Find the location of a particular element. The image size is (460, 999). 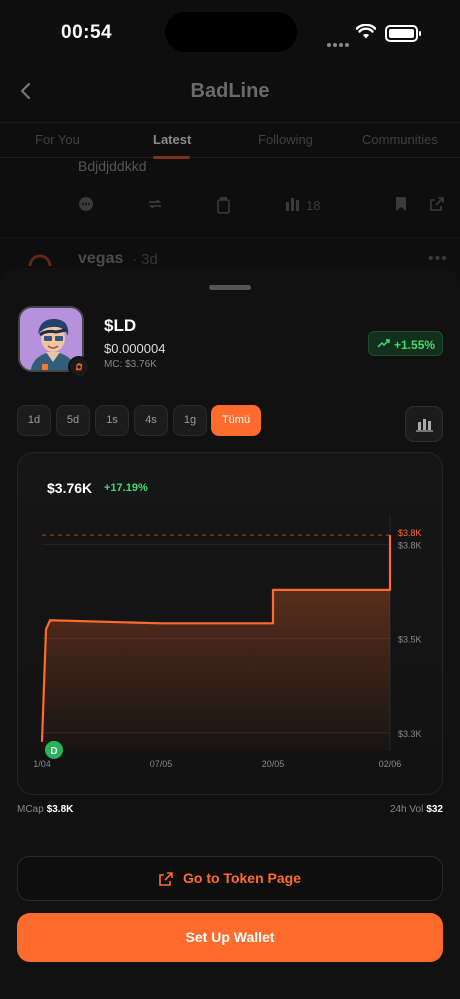

app-header: BadLine is located at coordinates (230, 92).